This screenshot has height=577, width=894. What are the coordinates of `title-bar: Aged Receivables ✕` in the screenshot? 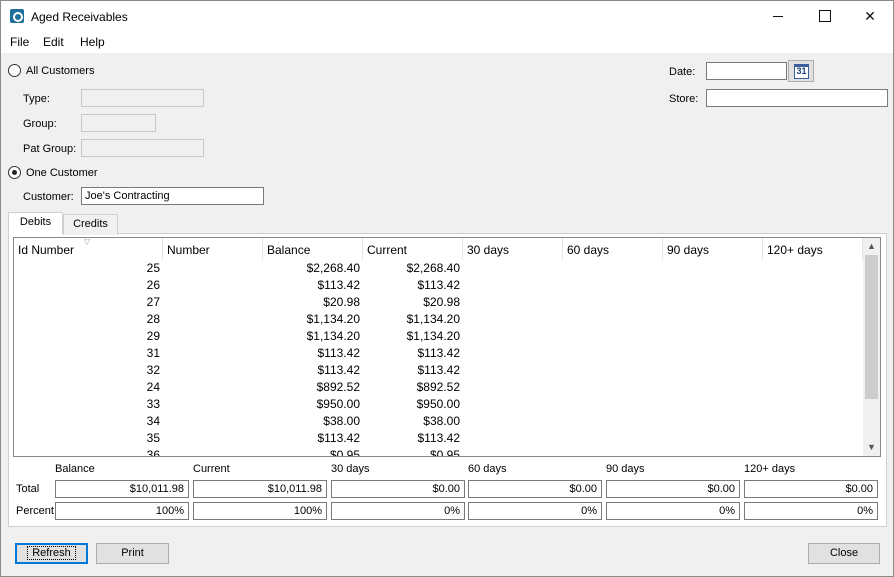 It's located at (447, 16).